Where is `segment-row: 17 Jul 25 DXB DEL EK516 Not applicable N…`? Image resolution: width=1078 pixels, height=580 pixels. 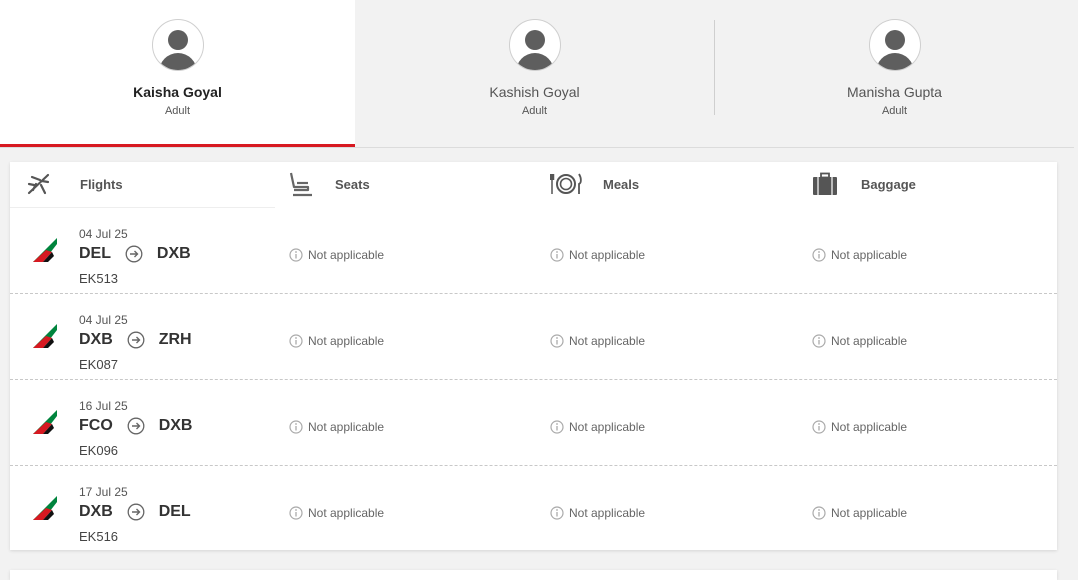
segment-row: 17 Jul 25 DXB DEL EK516 Not applicable N… is located at coordinates (533, 508).